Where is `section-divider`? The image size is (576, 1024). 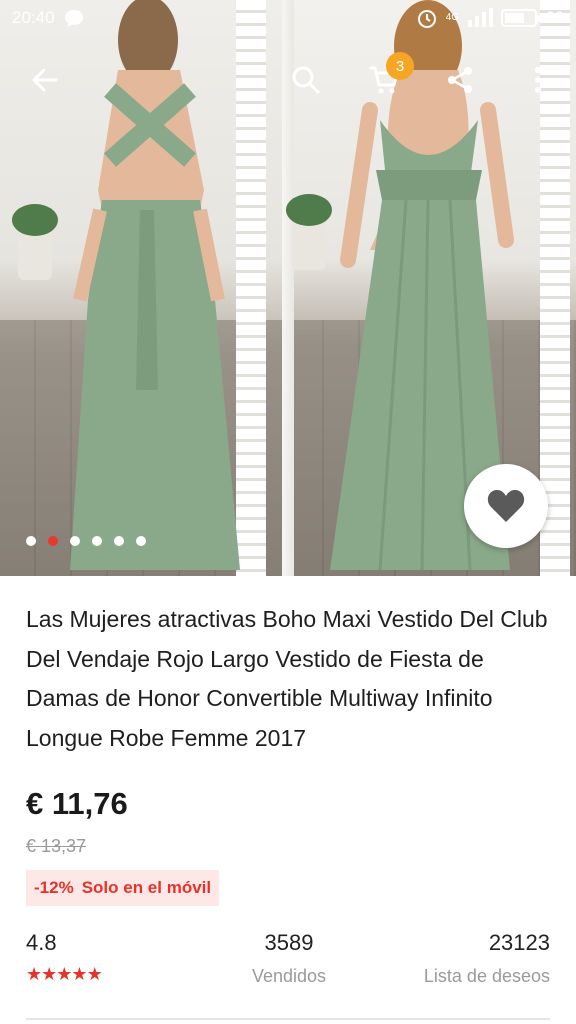 section-divider is located at coordinates (288, 1019).